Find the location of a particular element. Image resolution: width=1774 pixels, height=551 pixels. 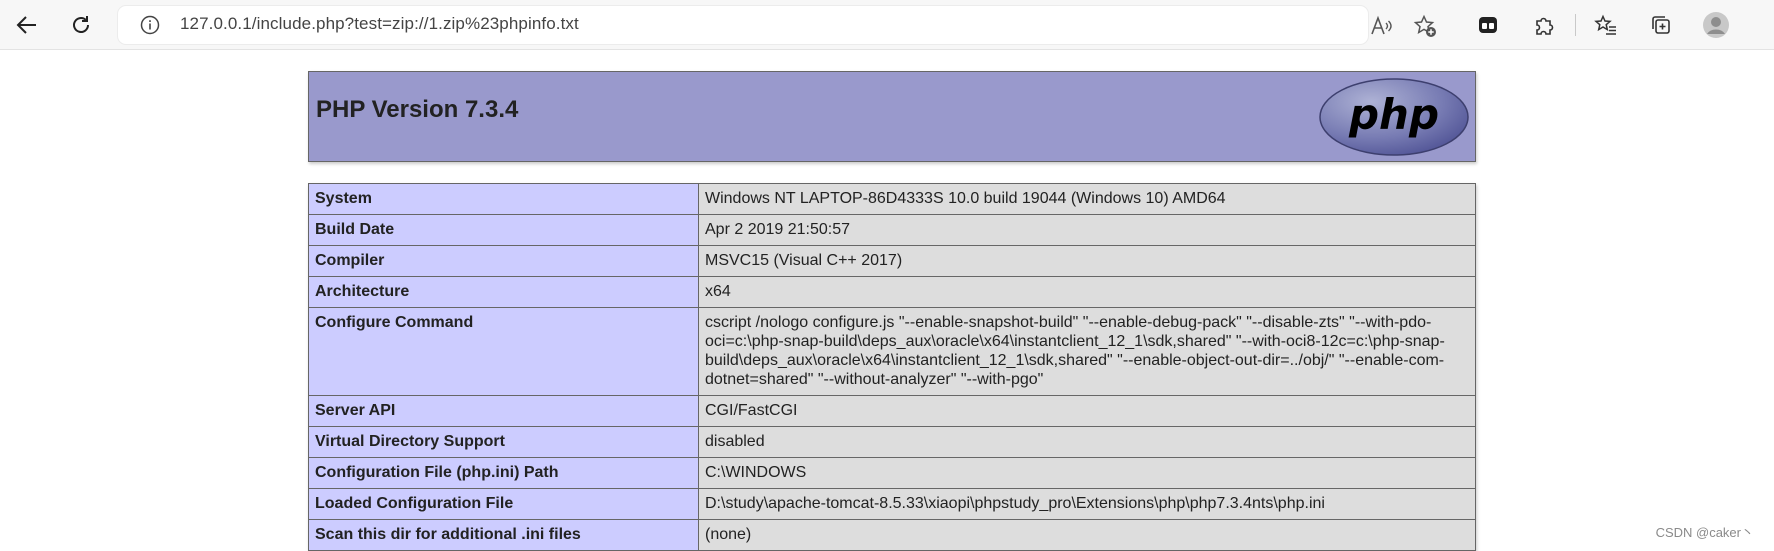

avatar-icon is located at coordinates (1716, 25).